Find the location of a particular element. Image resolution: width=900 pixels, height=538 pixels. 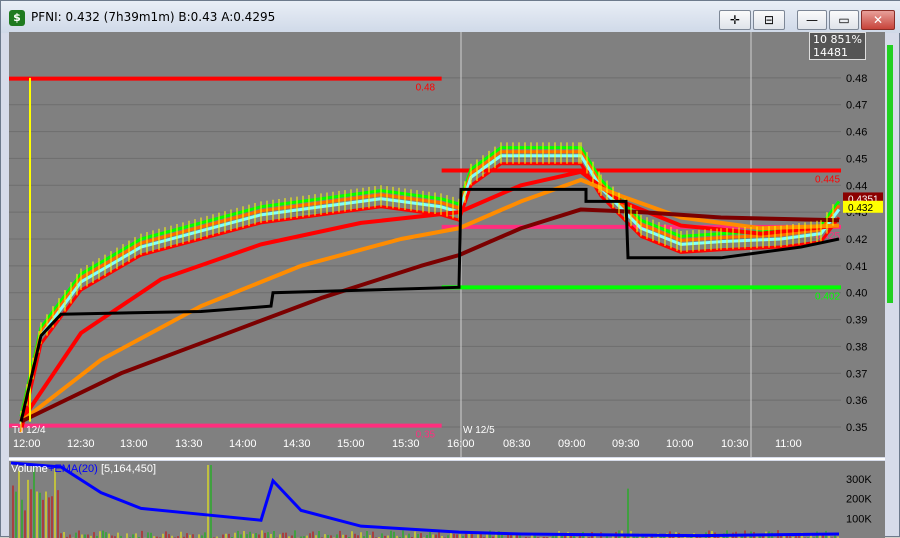

time-label: 13:00 is located at coordinates (134, 444).